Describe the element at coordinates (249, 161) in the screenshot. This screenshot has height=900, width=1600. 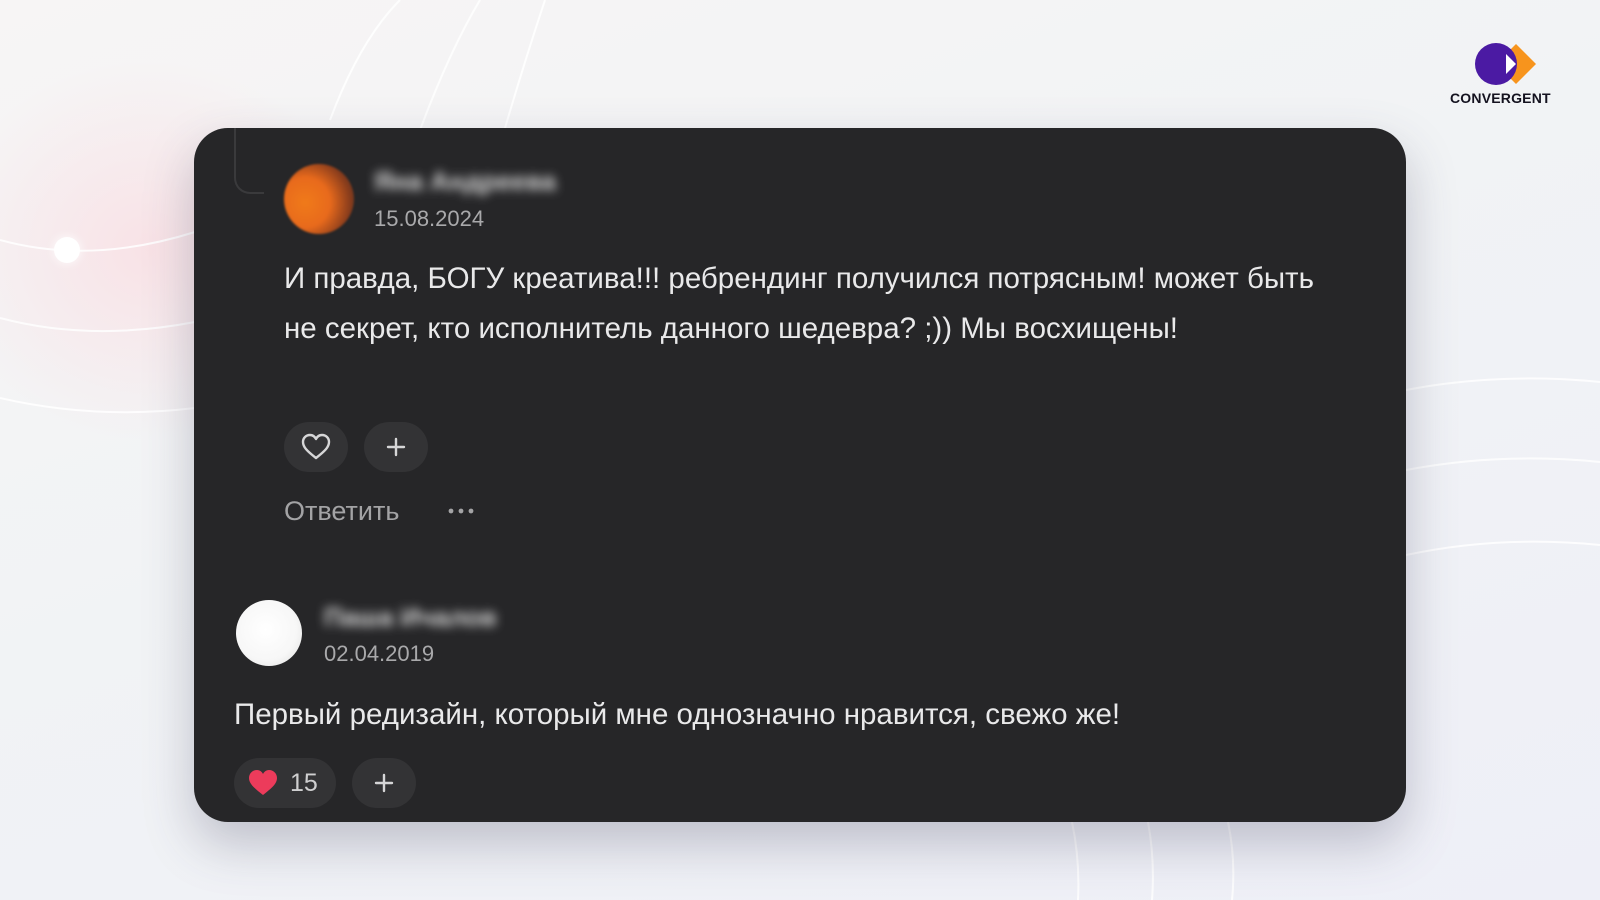
I see `thread-connector` at that location.